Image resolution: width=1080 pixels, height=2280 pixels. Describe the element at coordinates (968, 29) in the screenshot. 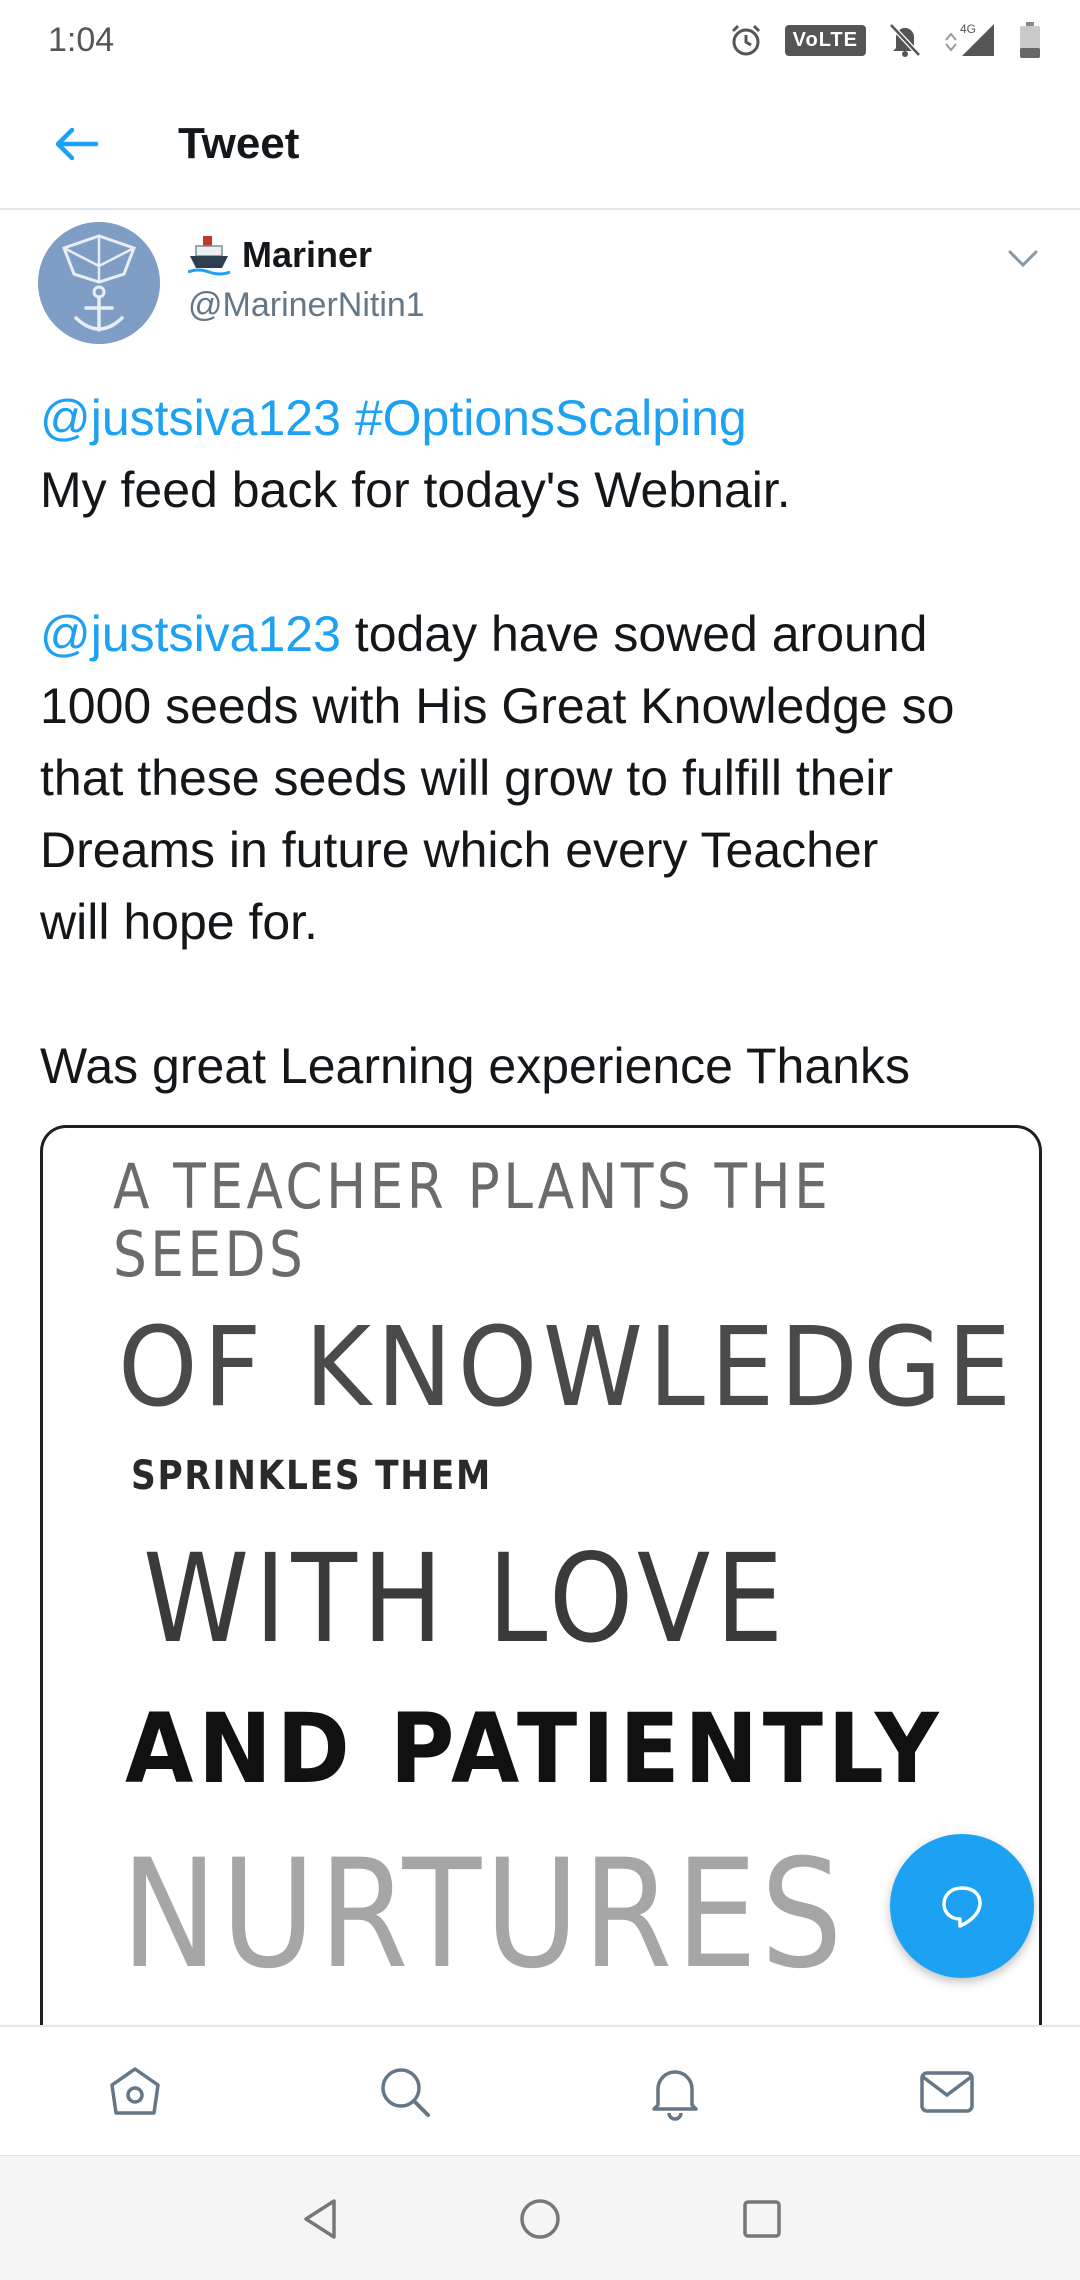

I see `svg-text: 4G` at that location.